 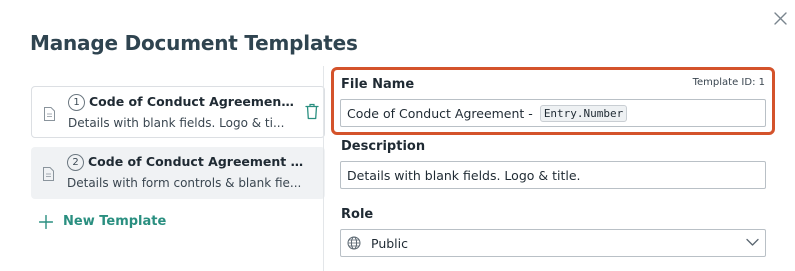 I want to click on close-icon, so click(x=781, y=19).